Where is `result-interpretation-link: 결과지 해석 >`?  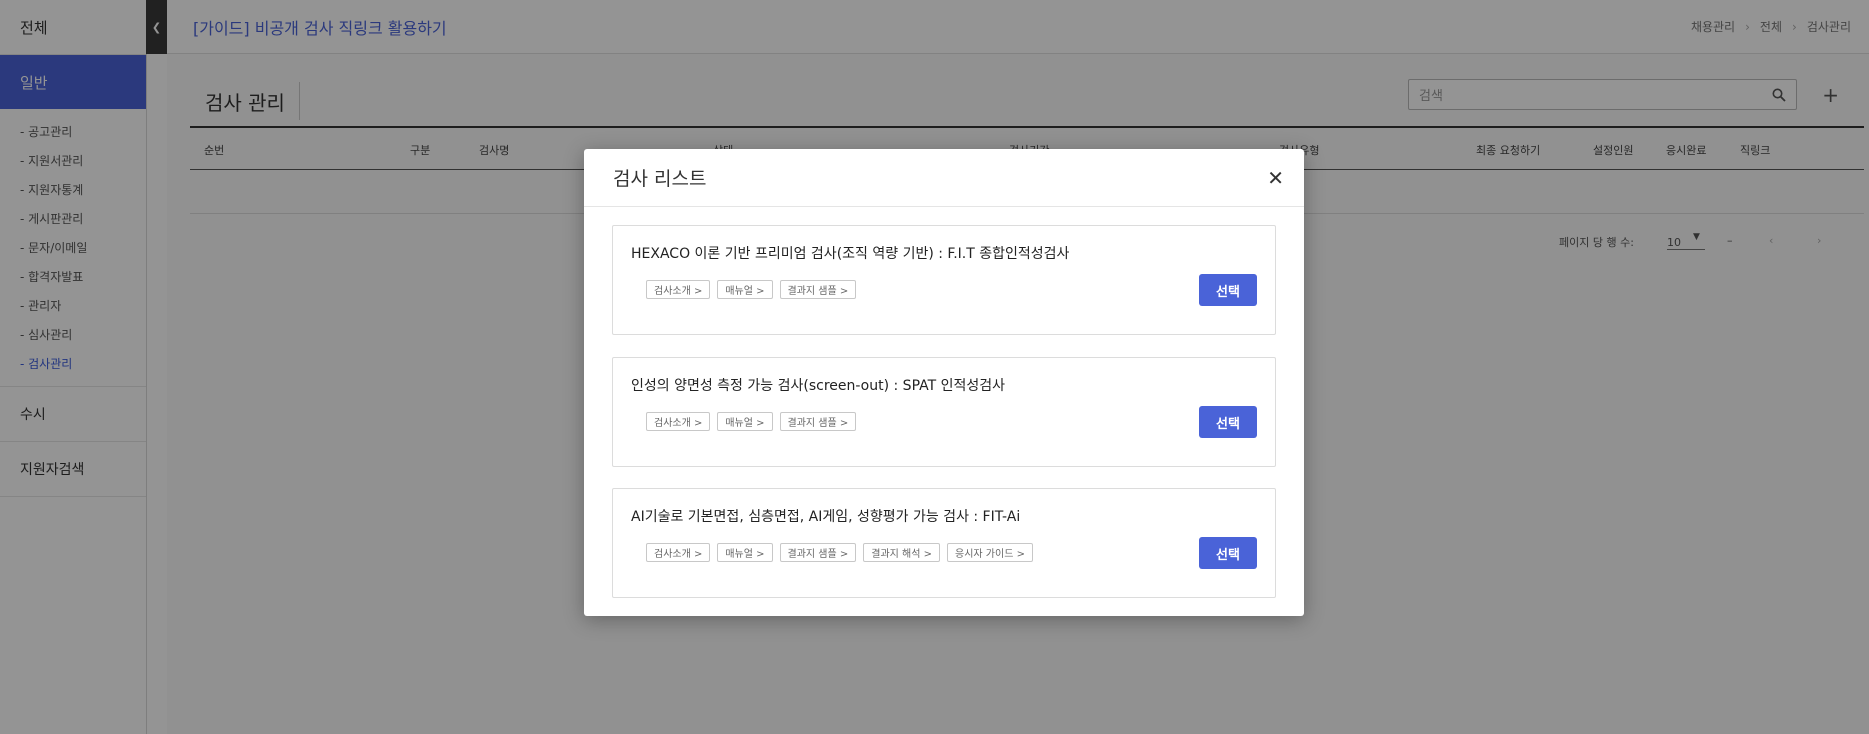 result-interpretation-link: 결과지 해석 > is located at coordinates (902, 552).